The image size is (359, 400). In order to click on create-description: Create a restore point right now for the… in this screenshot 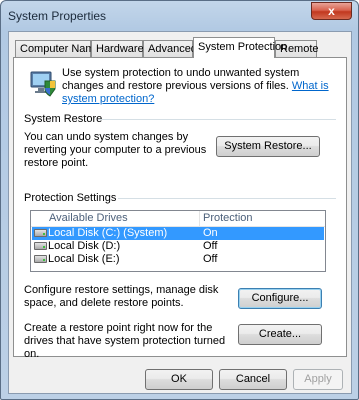, I will do `click(125, 341)`.